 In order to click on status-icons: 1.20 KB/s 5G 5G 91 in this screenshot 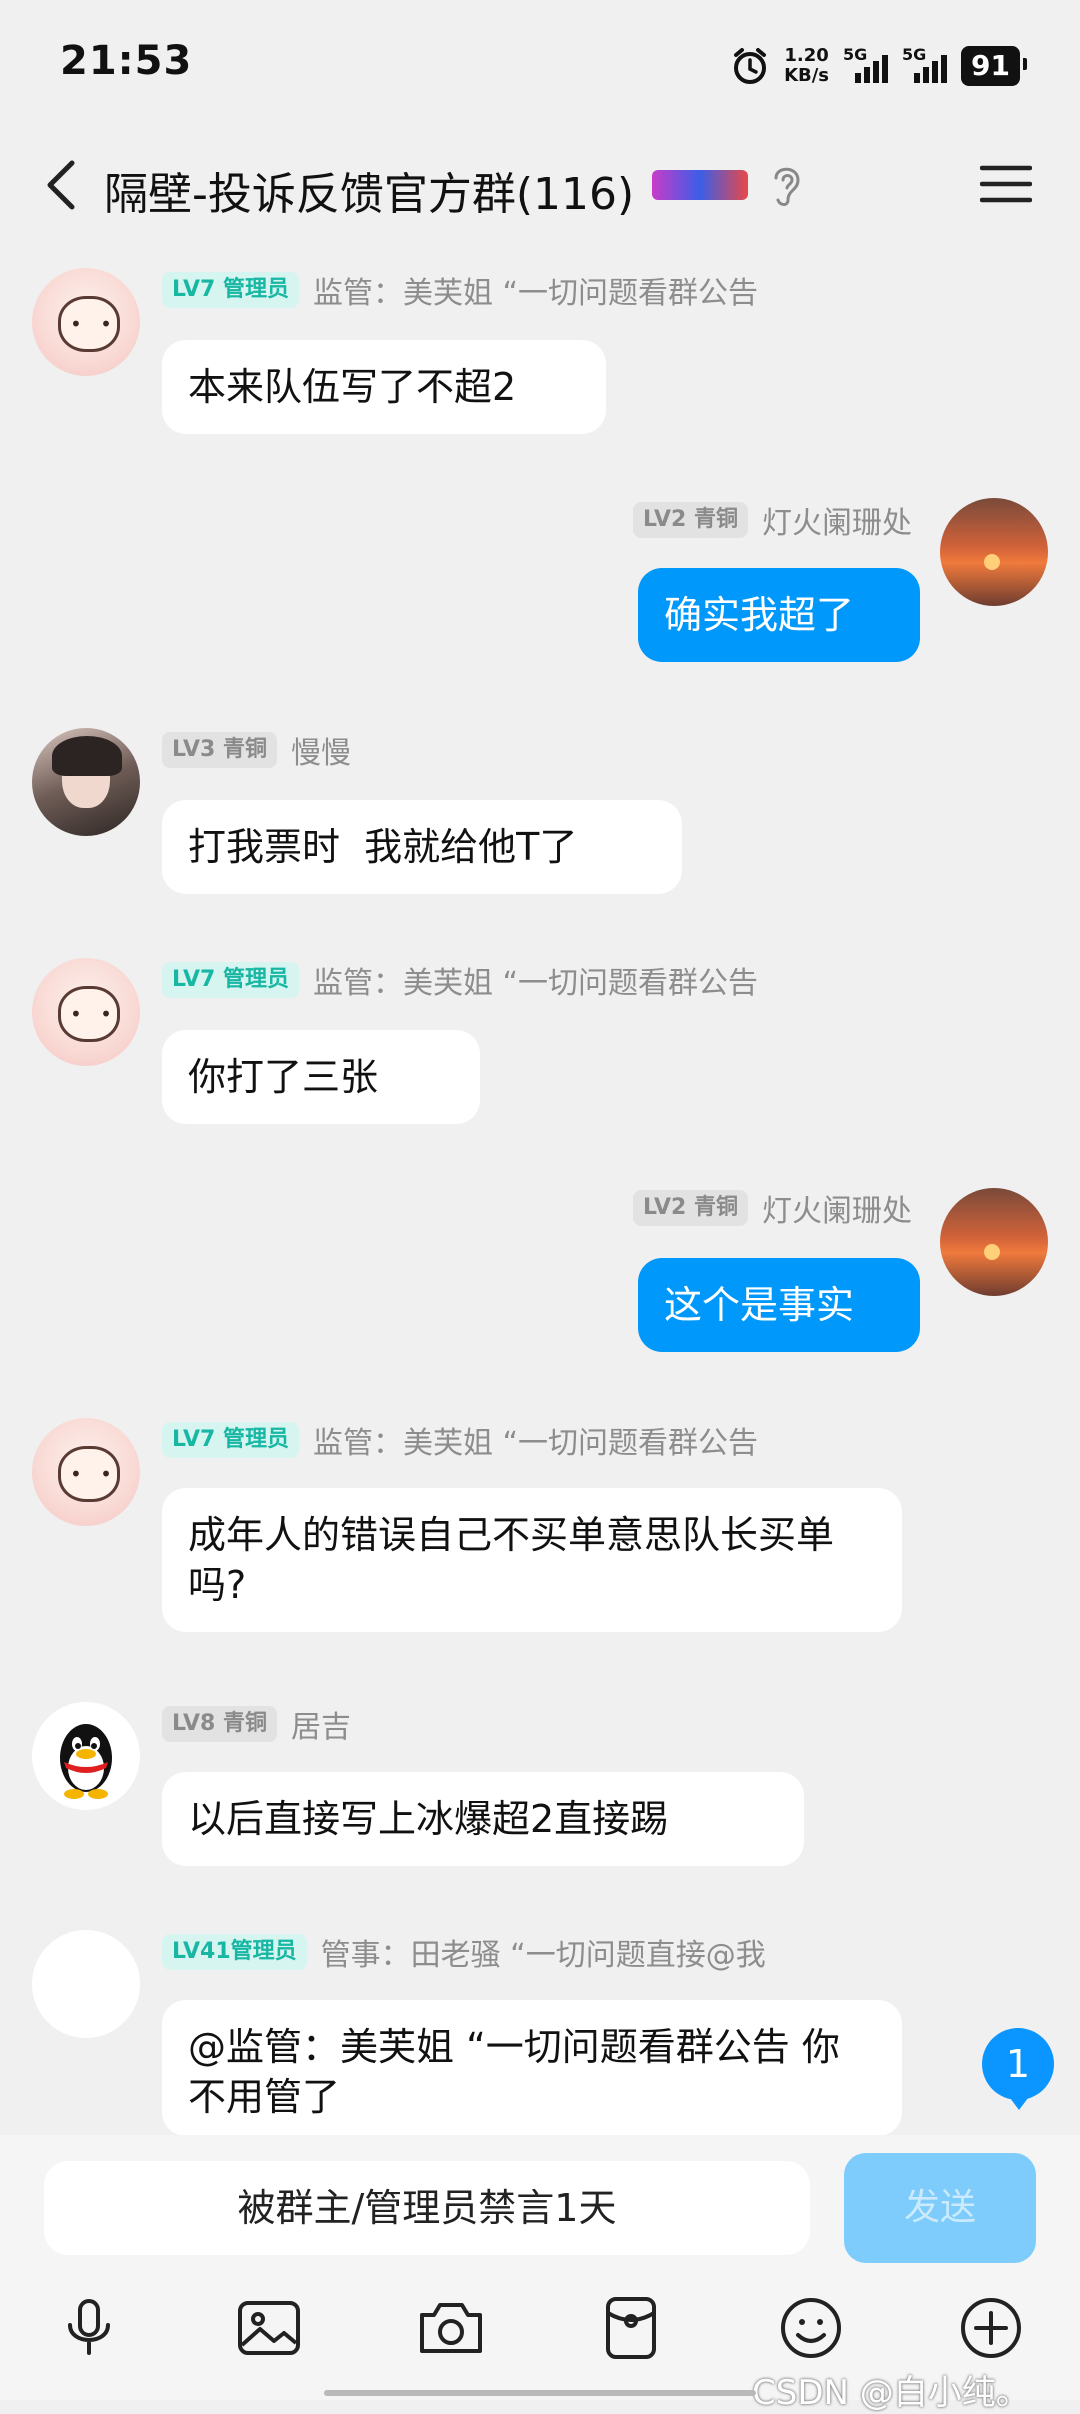, I will do `click(878, 66)`.